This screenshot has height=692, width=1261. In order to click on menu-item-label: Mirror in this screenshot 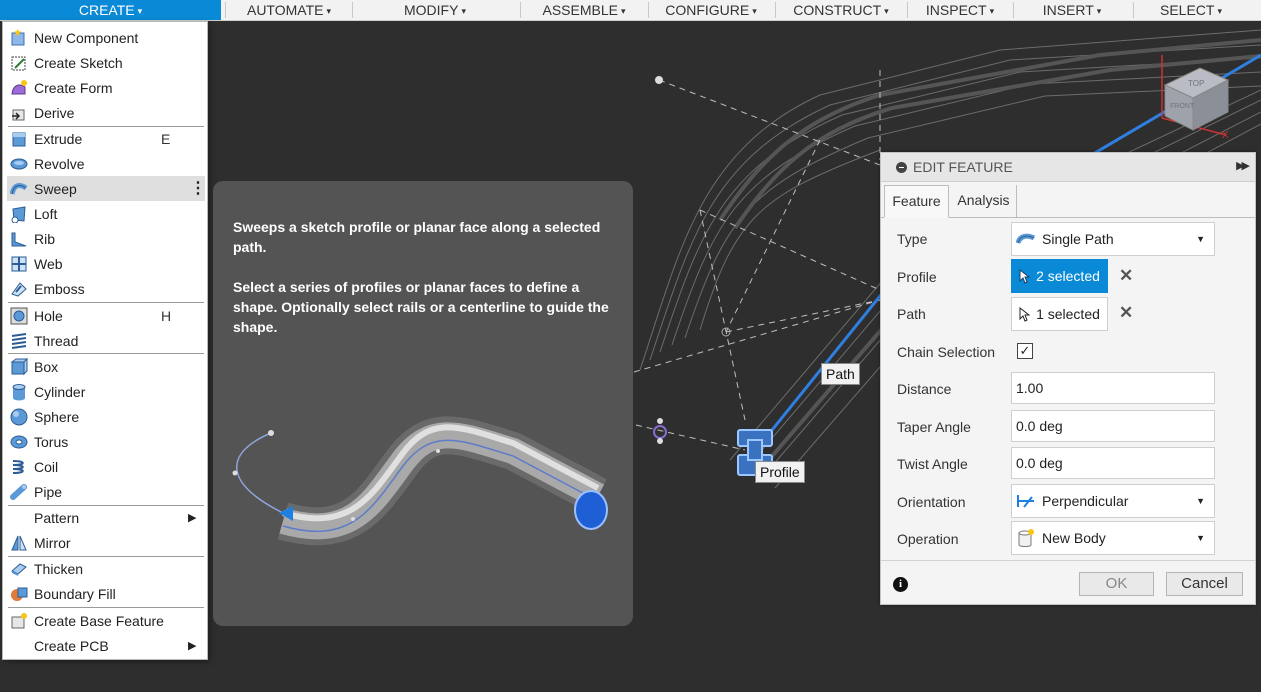, I will do `click(52, 542)`.